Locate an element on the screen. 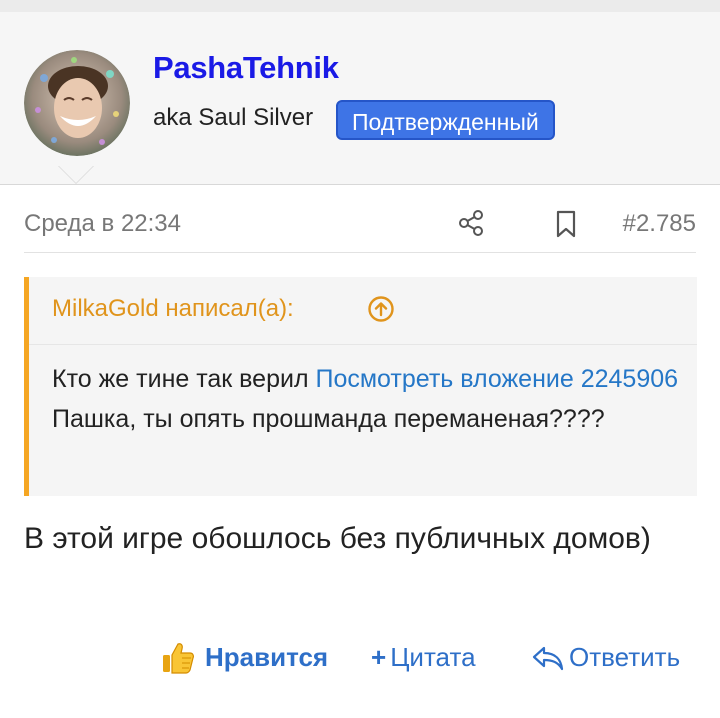 This screenshot has width=720, height=718. post-date: Среда в 22:34 is located at coordinates (102, 224).